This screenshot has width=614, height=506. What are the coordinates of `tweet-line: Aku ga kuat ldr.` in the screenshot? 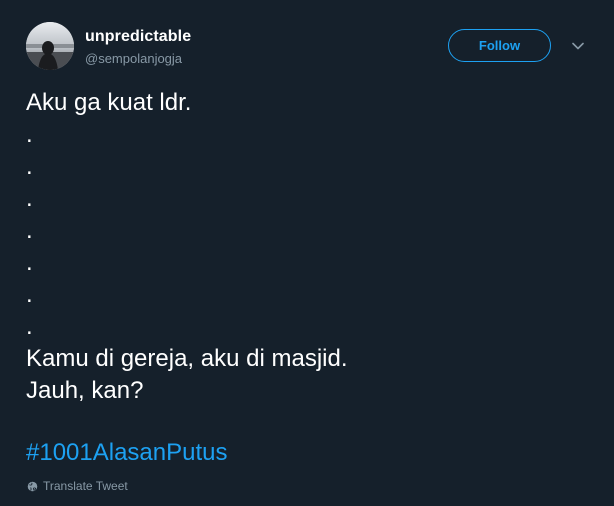 It's located at (109, 102).